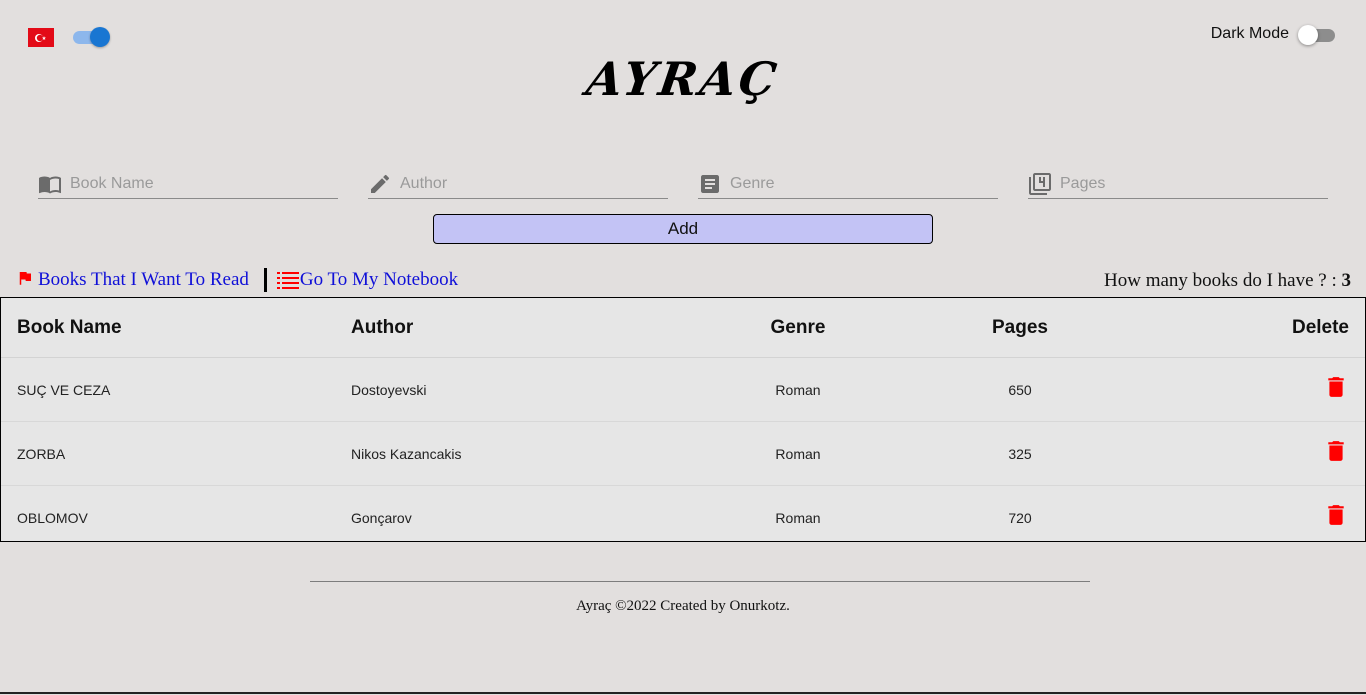 This screenshot has height=695, width=1366. What do you see at coordinates (195, 184) in the screenshot?
I see `book-name-input` at bounding box center [195, 184].